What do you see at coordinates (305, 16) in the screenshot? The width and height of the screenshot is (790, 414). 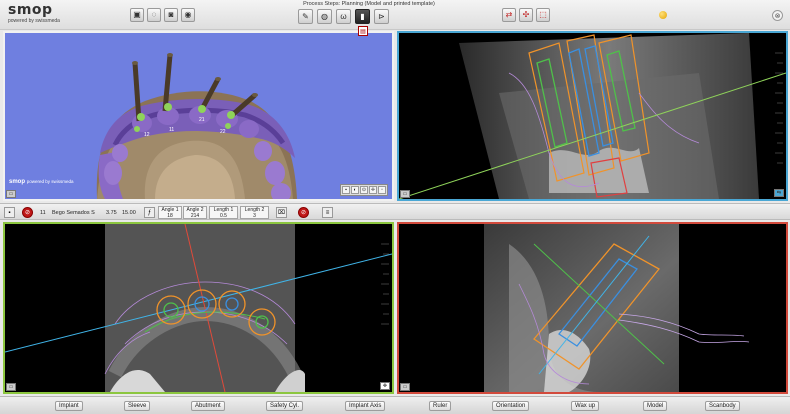 I see `model-step-icon: ✎` at bounding box center [305, 16].